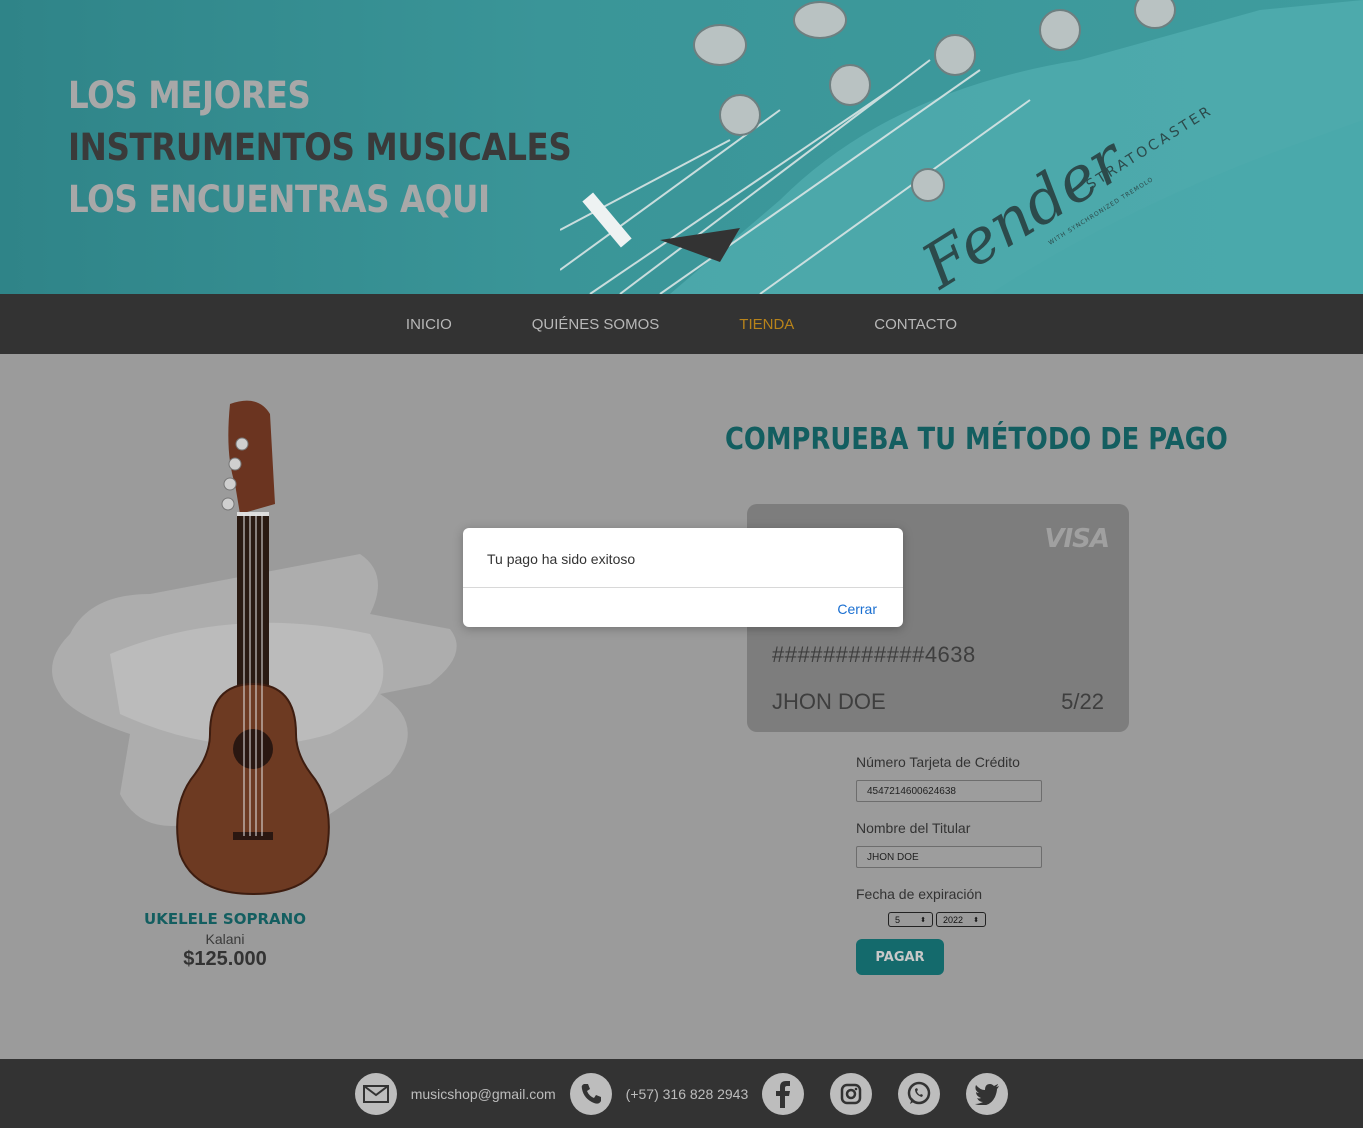  Describe the element at coordinates (857, 609) in the screenshot. I see `dialog-close-button: Cerrar` at that location.